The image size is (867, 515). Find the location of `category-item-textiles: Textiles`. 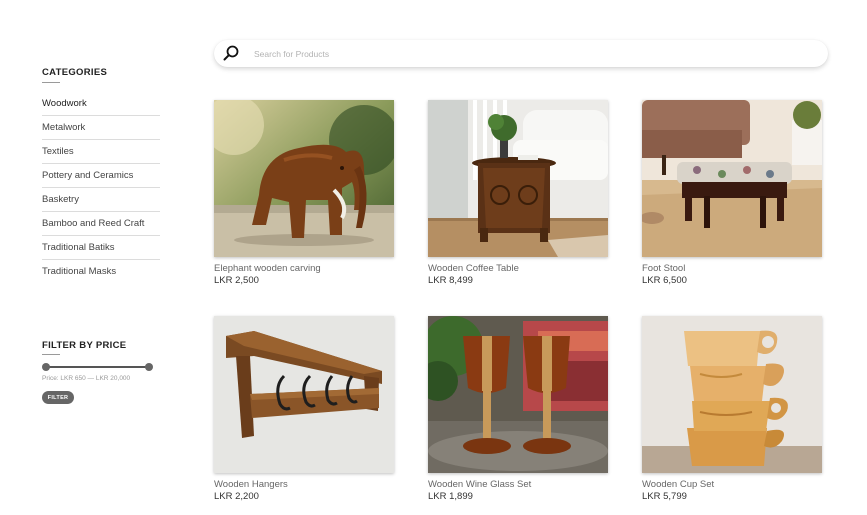

category-item-textiles: Textiles is located at coordinates (101, 152).